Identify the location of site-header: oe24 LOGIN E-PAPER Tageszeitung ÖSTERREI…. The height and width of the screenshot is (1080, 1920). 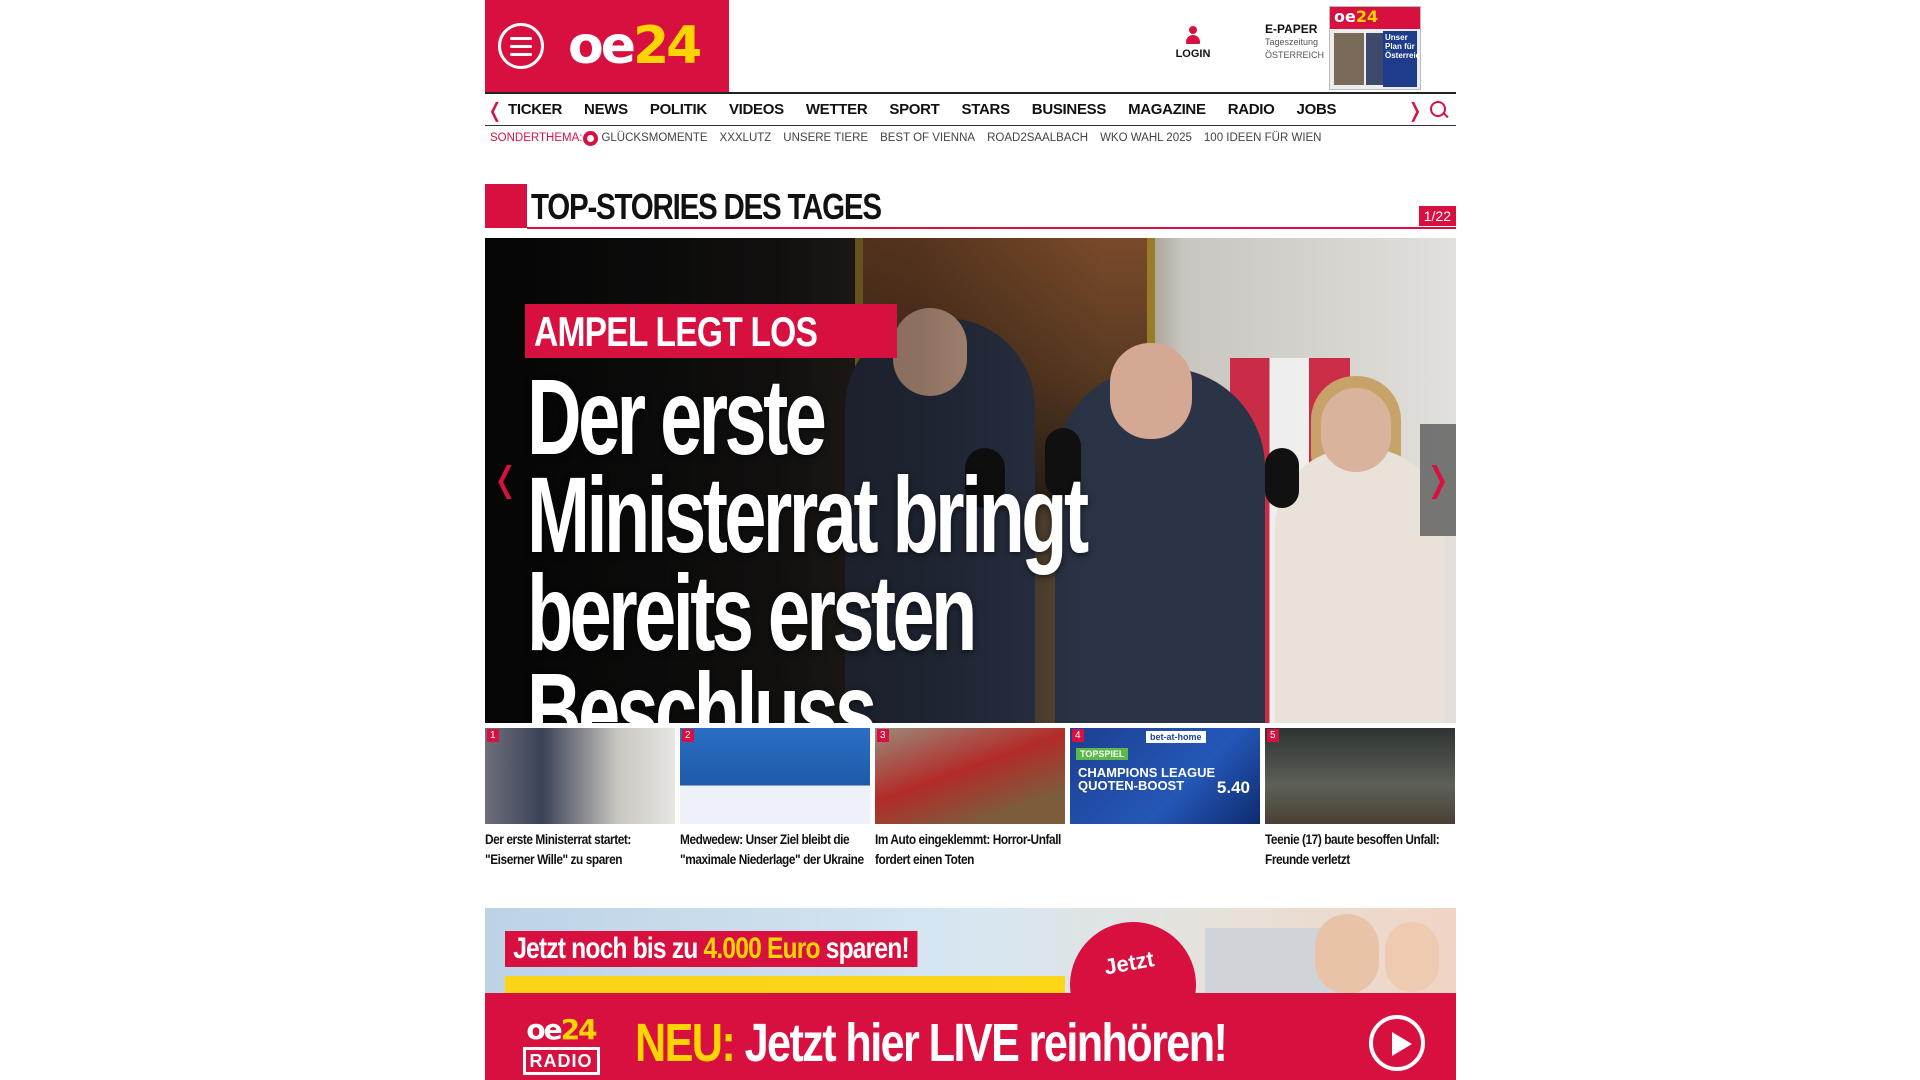
(970, 46).